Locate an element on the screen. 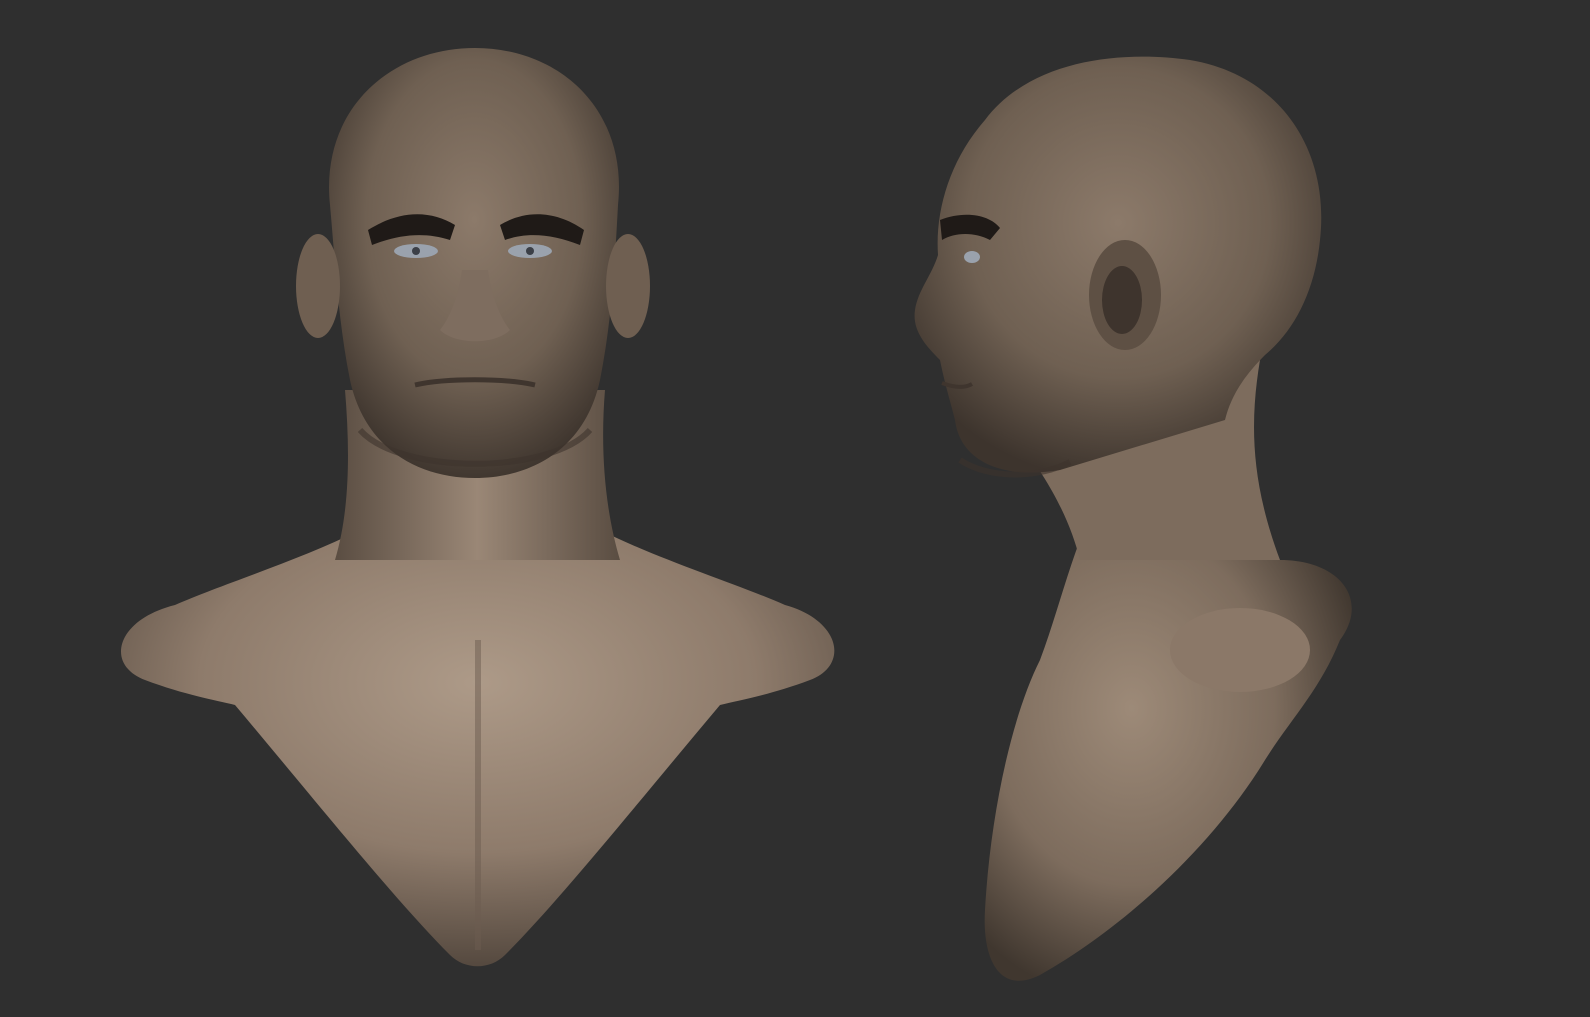 This screenshot has height=1017, width=1590. front-ear-right is located at coordinates (628, 286).